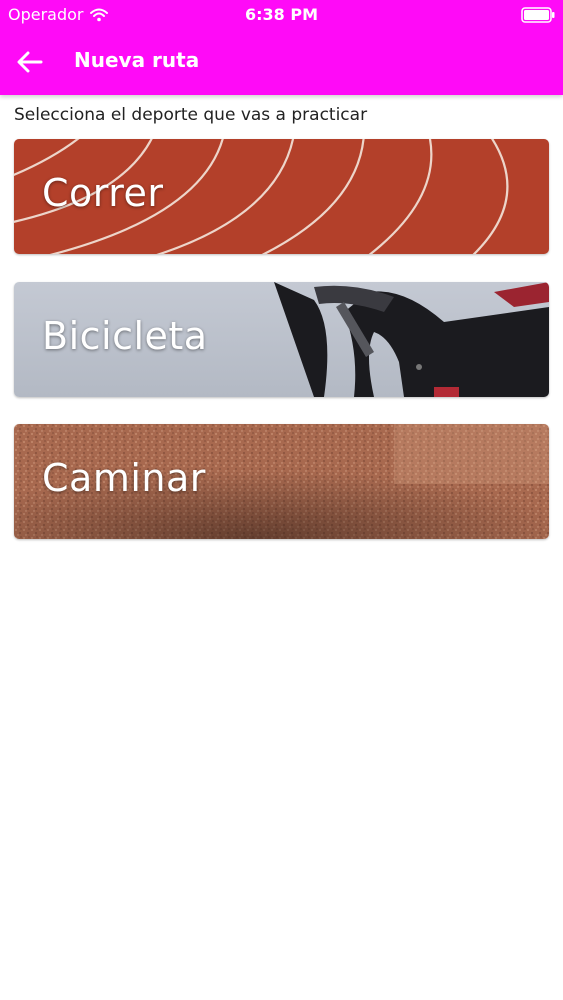 Image resolution: width=563 pixels, height=1000 pixels. What do you see at coordinates (281, 62) in the screenshot?
I see `navigation-bar: Nueva ruta` at bounding box center [281, 62].